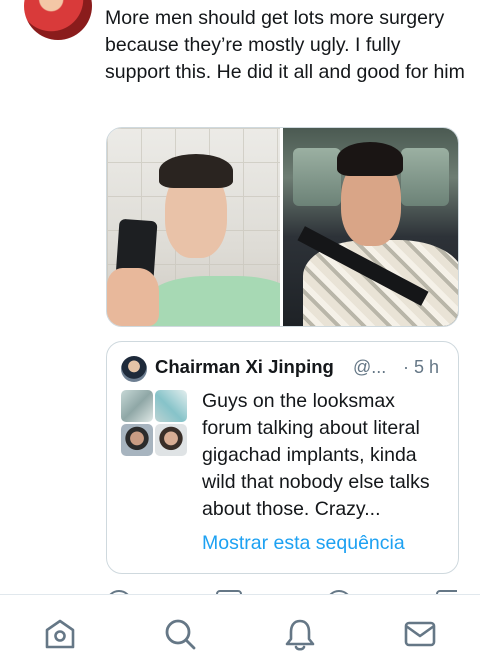 Image resolution: width=480 pixels, height=670 pixels. What do you see at coordinates (133, 297) in the screenshot?
I see `photo-hand` at bounding box center [133, 297].